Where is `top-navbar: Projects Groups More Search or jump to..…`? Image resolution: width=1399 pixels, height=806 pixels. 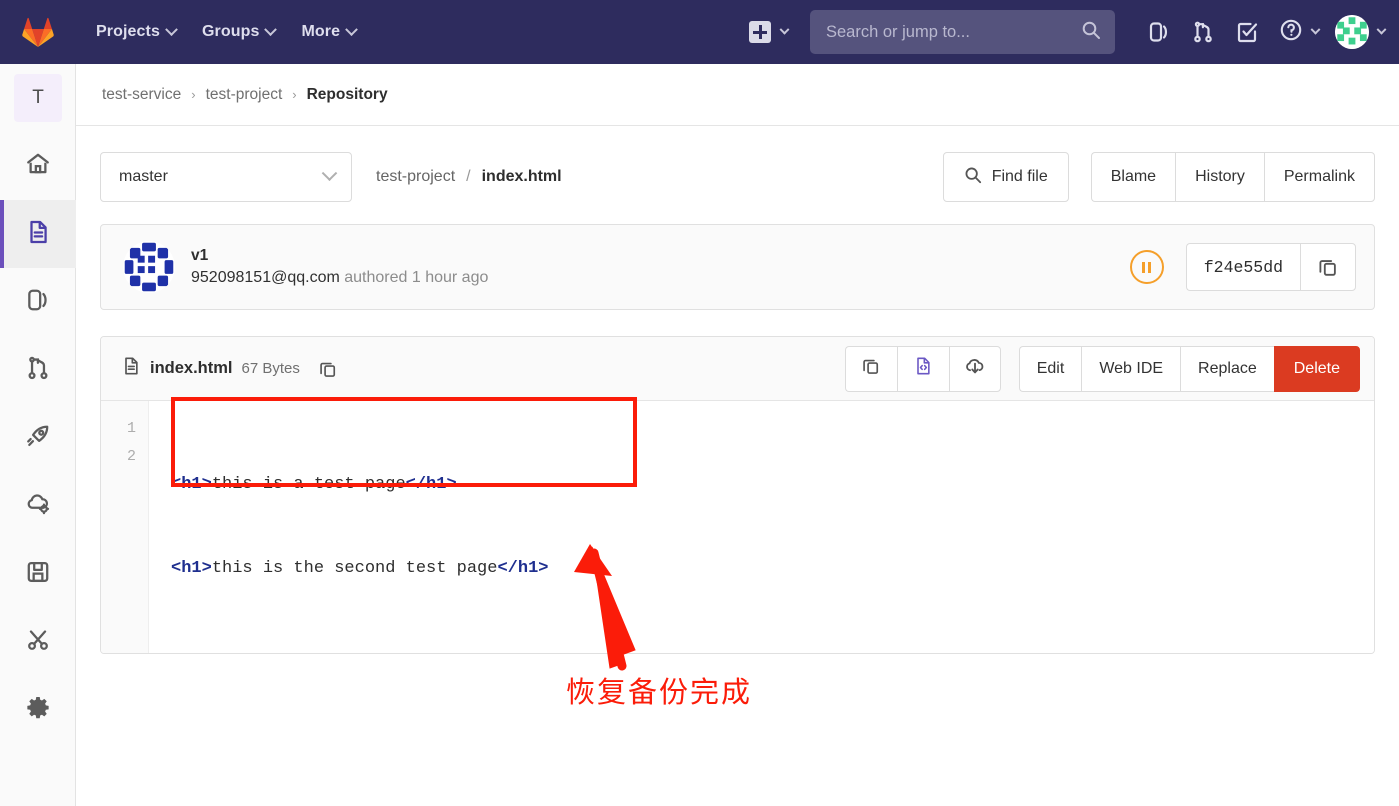 top-navbar: Projects Groups More Search or jump to..… is located at coordinates (699, 32).